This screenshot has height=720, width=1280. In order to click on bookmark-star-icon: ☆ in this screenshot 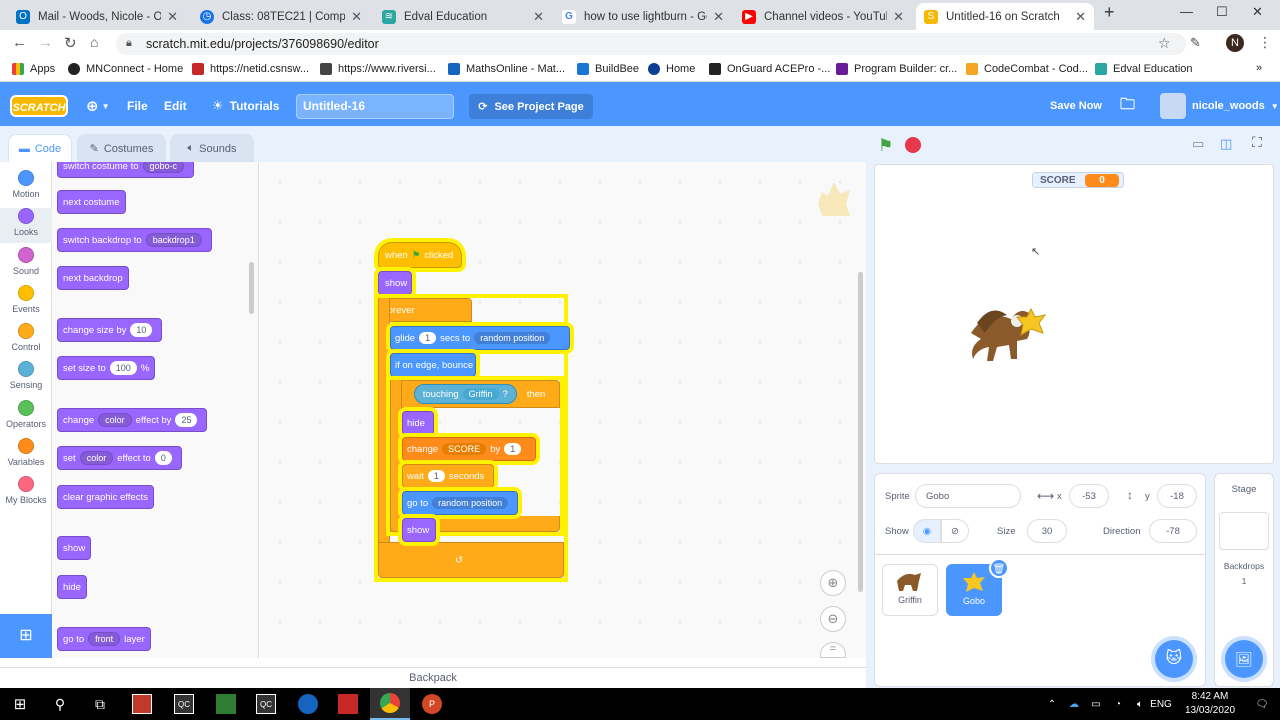, I will do `click(1164, 43)`.